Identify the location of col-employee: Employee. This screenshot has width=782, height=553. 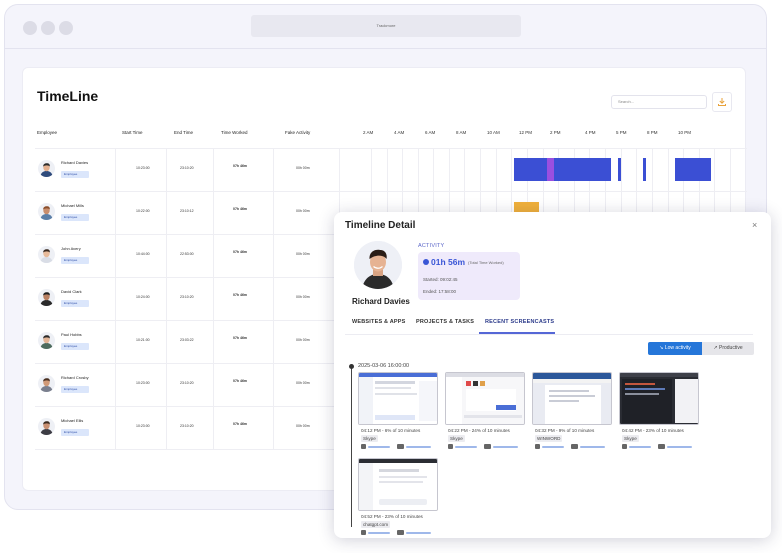
(47, 132).